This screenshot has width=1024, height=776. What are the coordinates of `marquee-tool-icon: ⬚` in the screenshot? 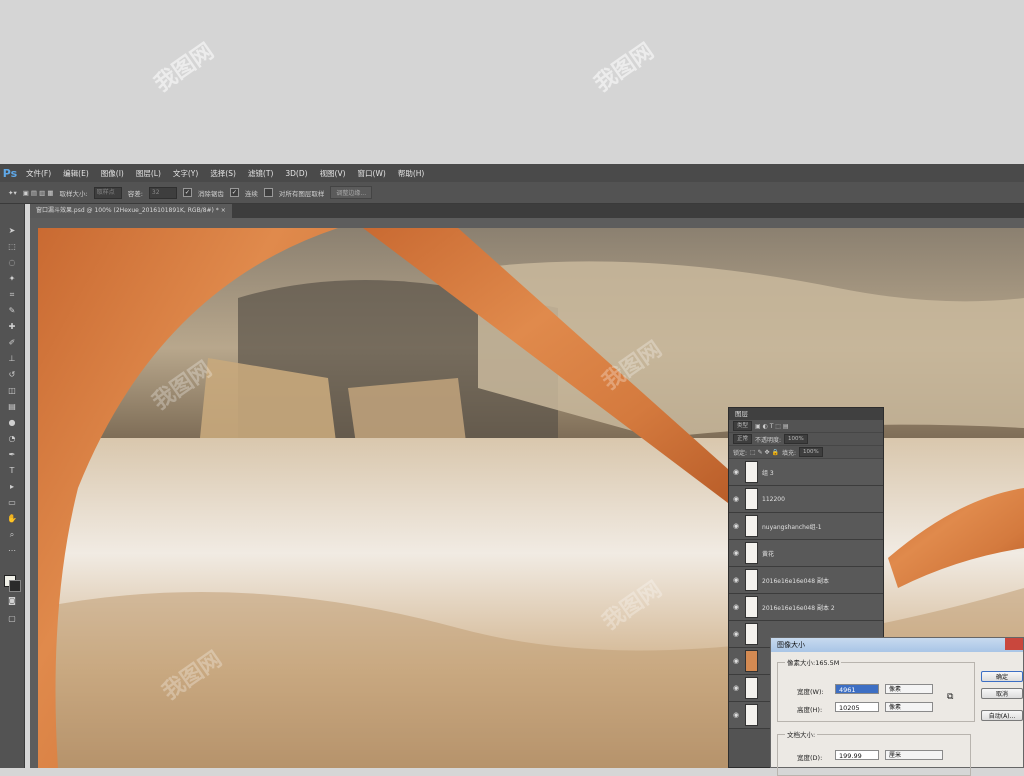 It's located at (12, 247).